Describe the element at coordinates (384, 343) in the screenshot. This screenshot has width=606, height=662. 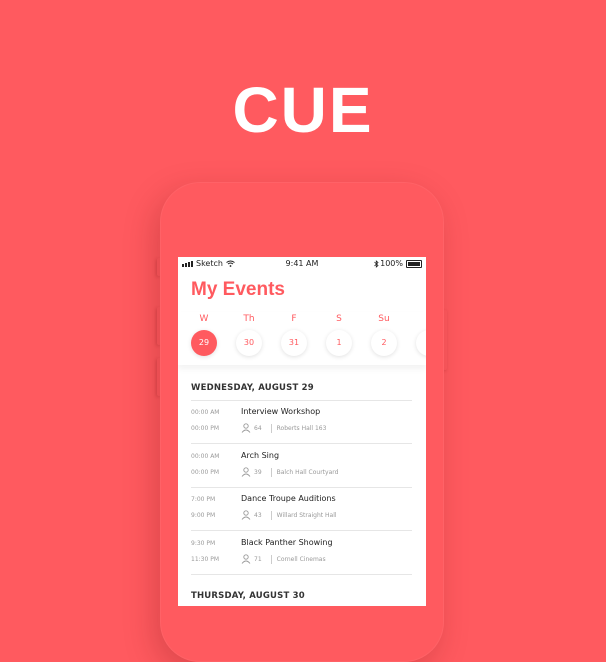
I see `day-date: 2` at that location.